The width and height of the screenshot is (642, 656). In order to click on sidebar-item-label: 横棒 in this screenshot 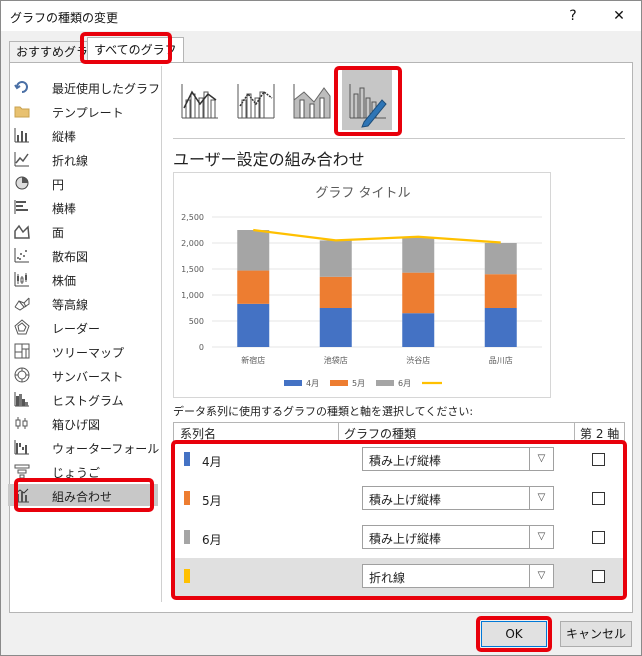, I will do `click(64, 209)`.